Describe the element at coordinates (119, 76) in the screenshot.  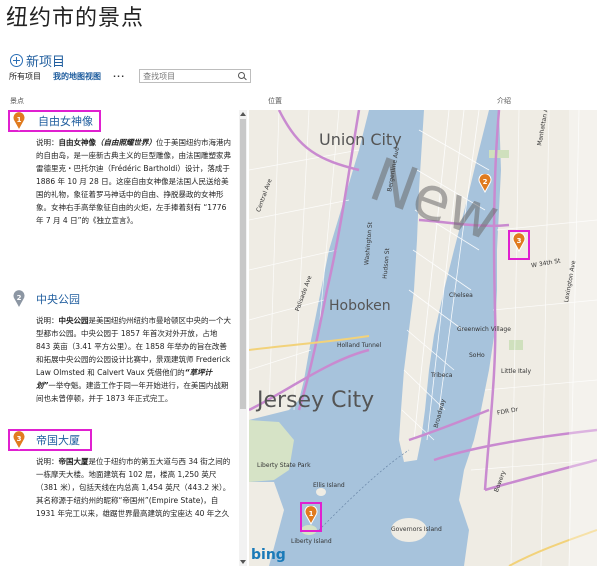
I see `more-options-button: ···` at that location.